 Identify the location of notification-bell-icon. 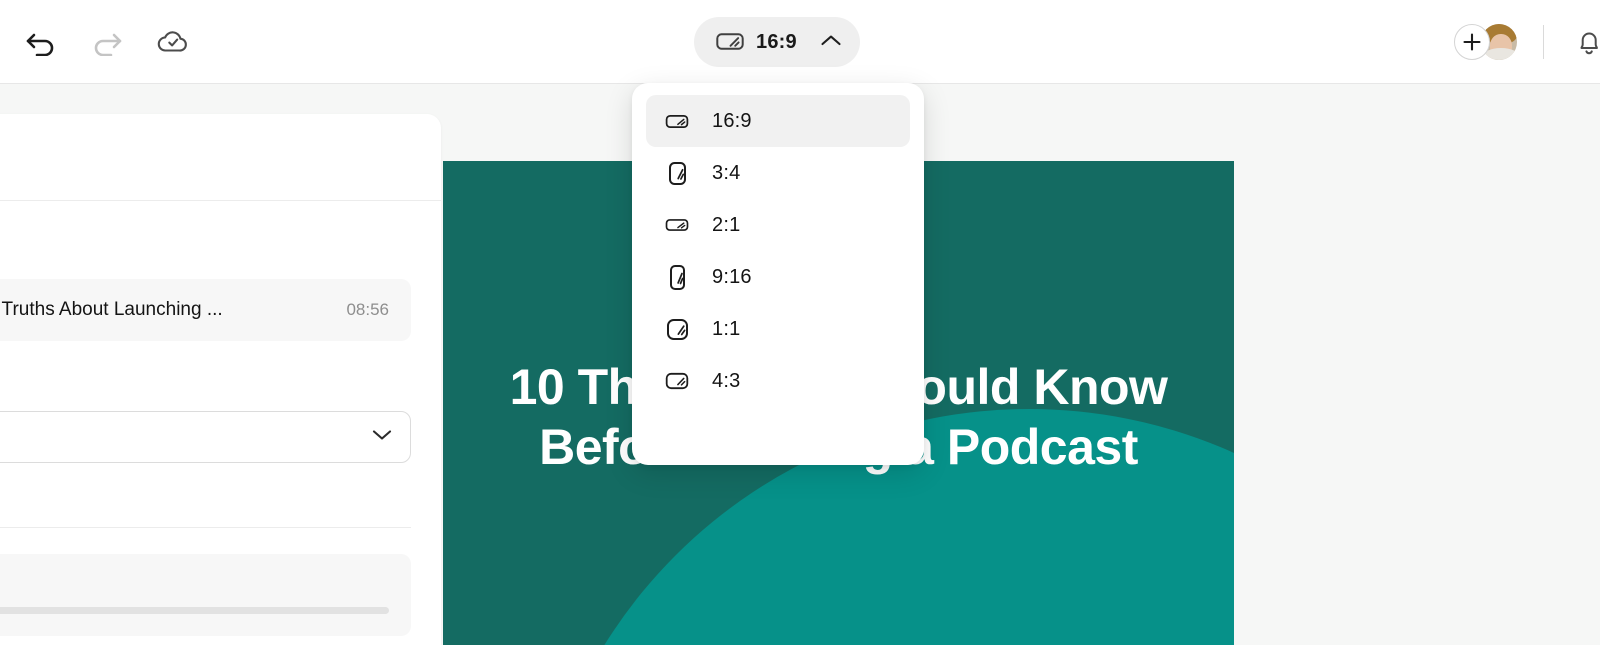
(1583, 42).